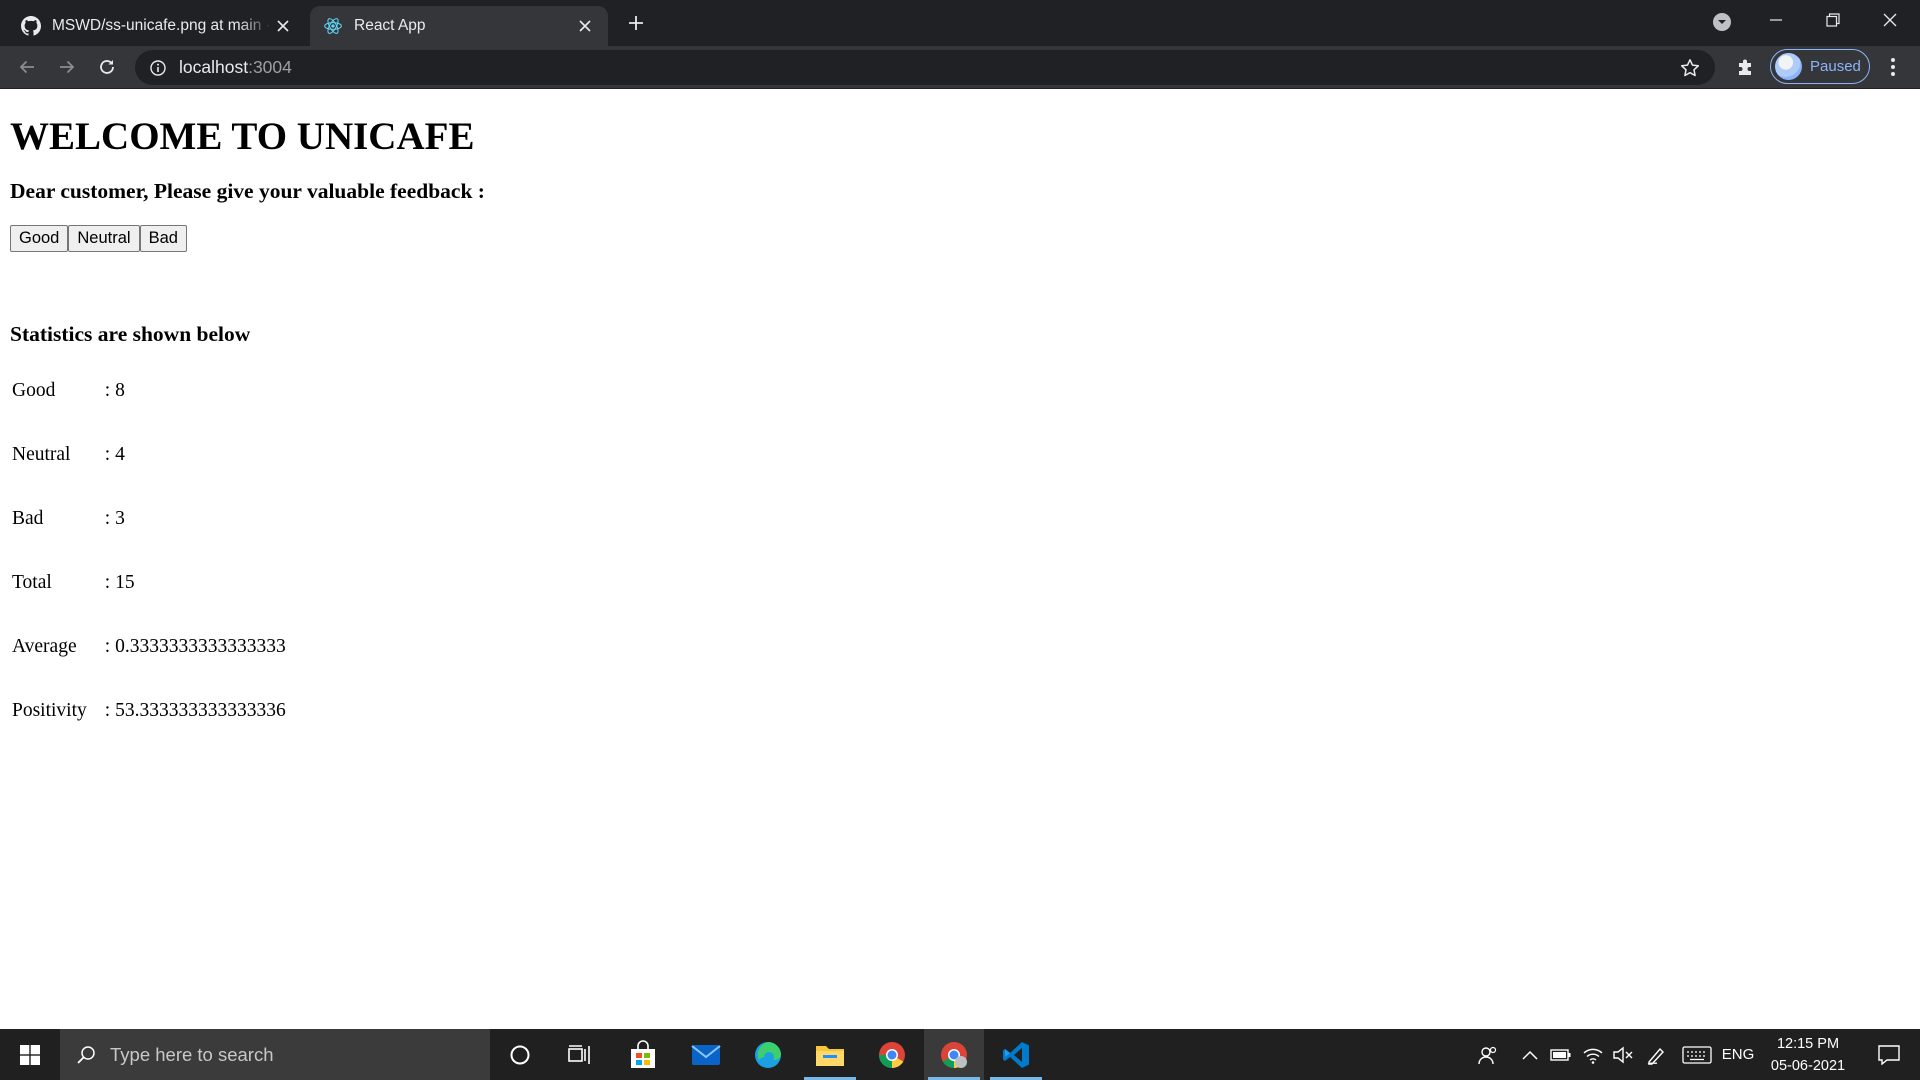 The width and height of the screenshot is (1920, 1080). I want to click on profile-status: Paused, so click(1835, 66).